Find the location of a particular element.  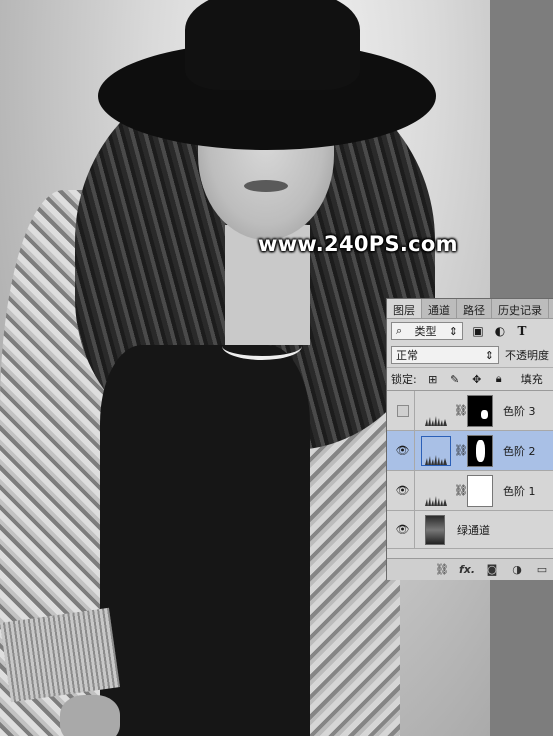

search-icon: ⌕ is located at coordinates (399, 330).